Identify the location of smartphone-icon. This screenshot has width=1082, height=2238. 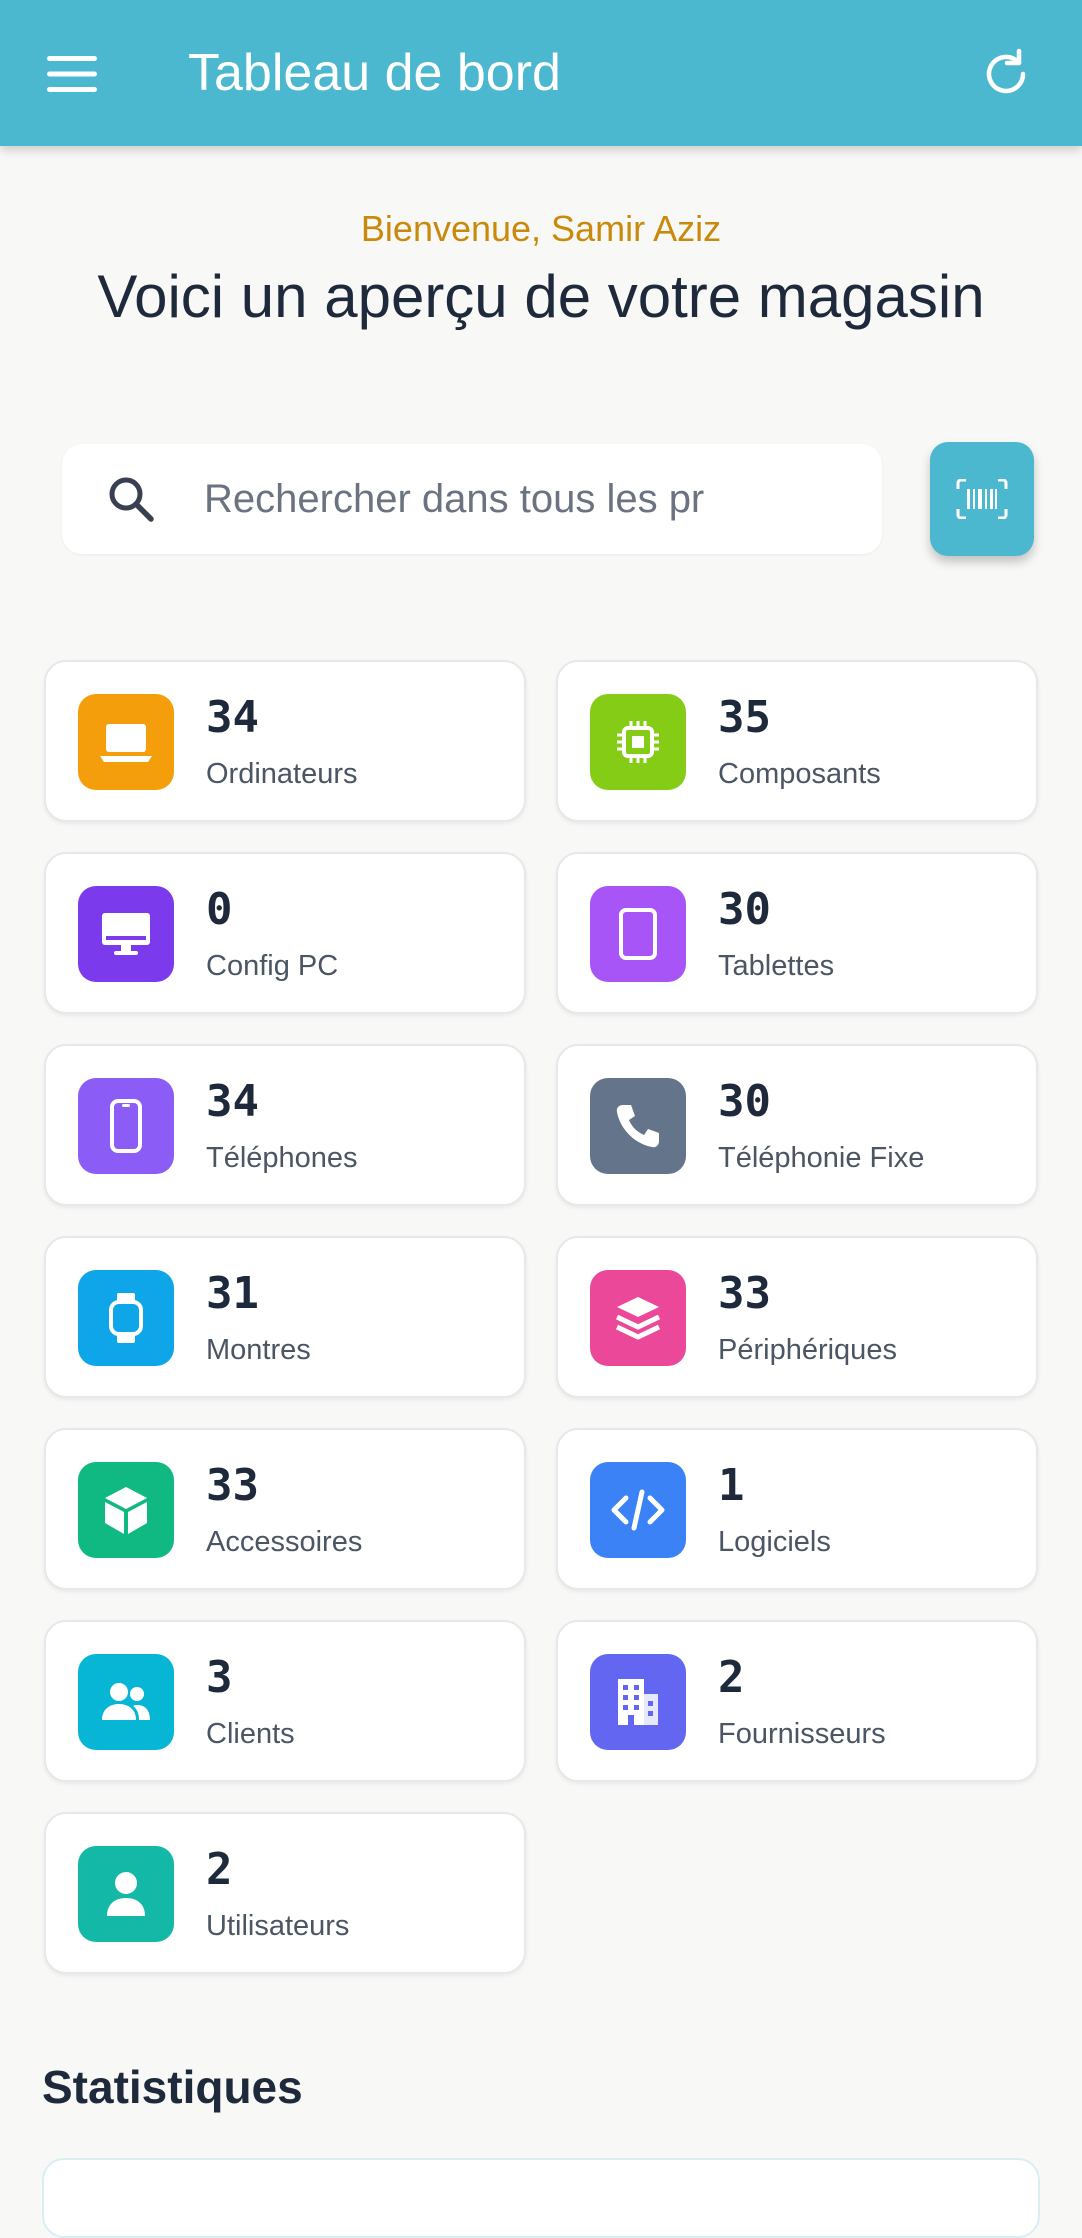
(126, 1126).